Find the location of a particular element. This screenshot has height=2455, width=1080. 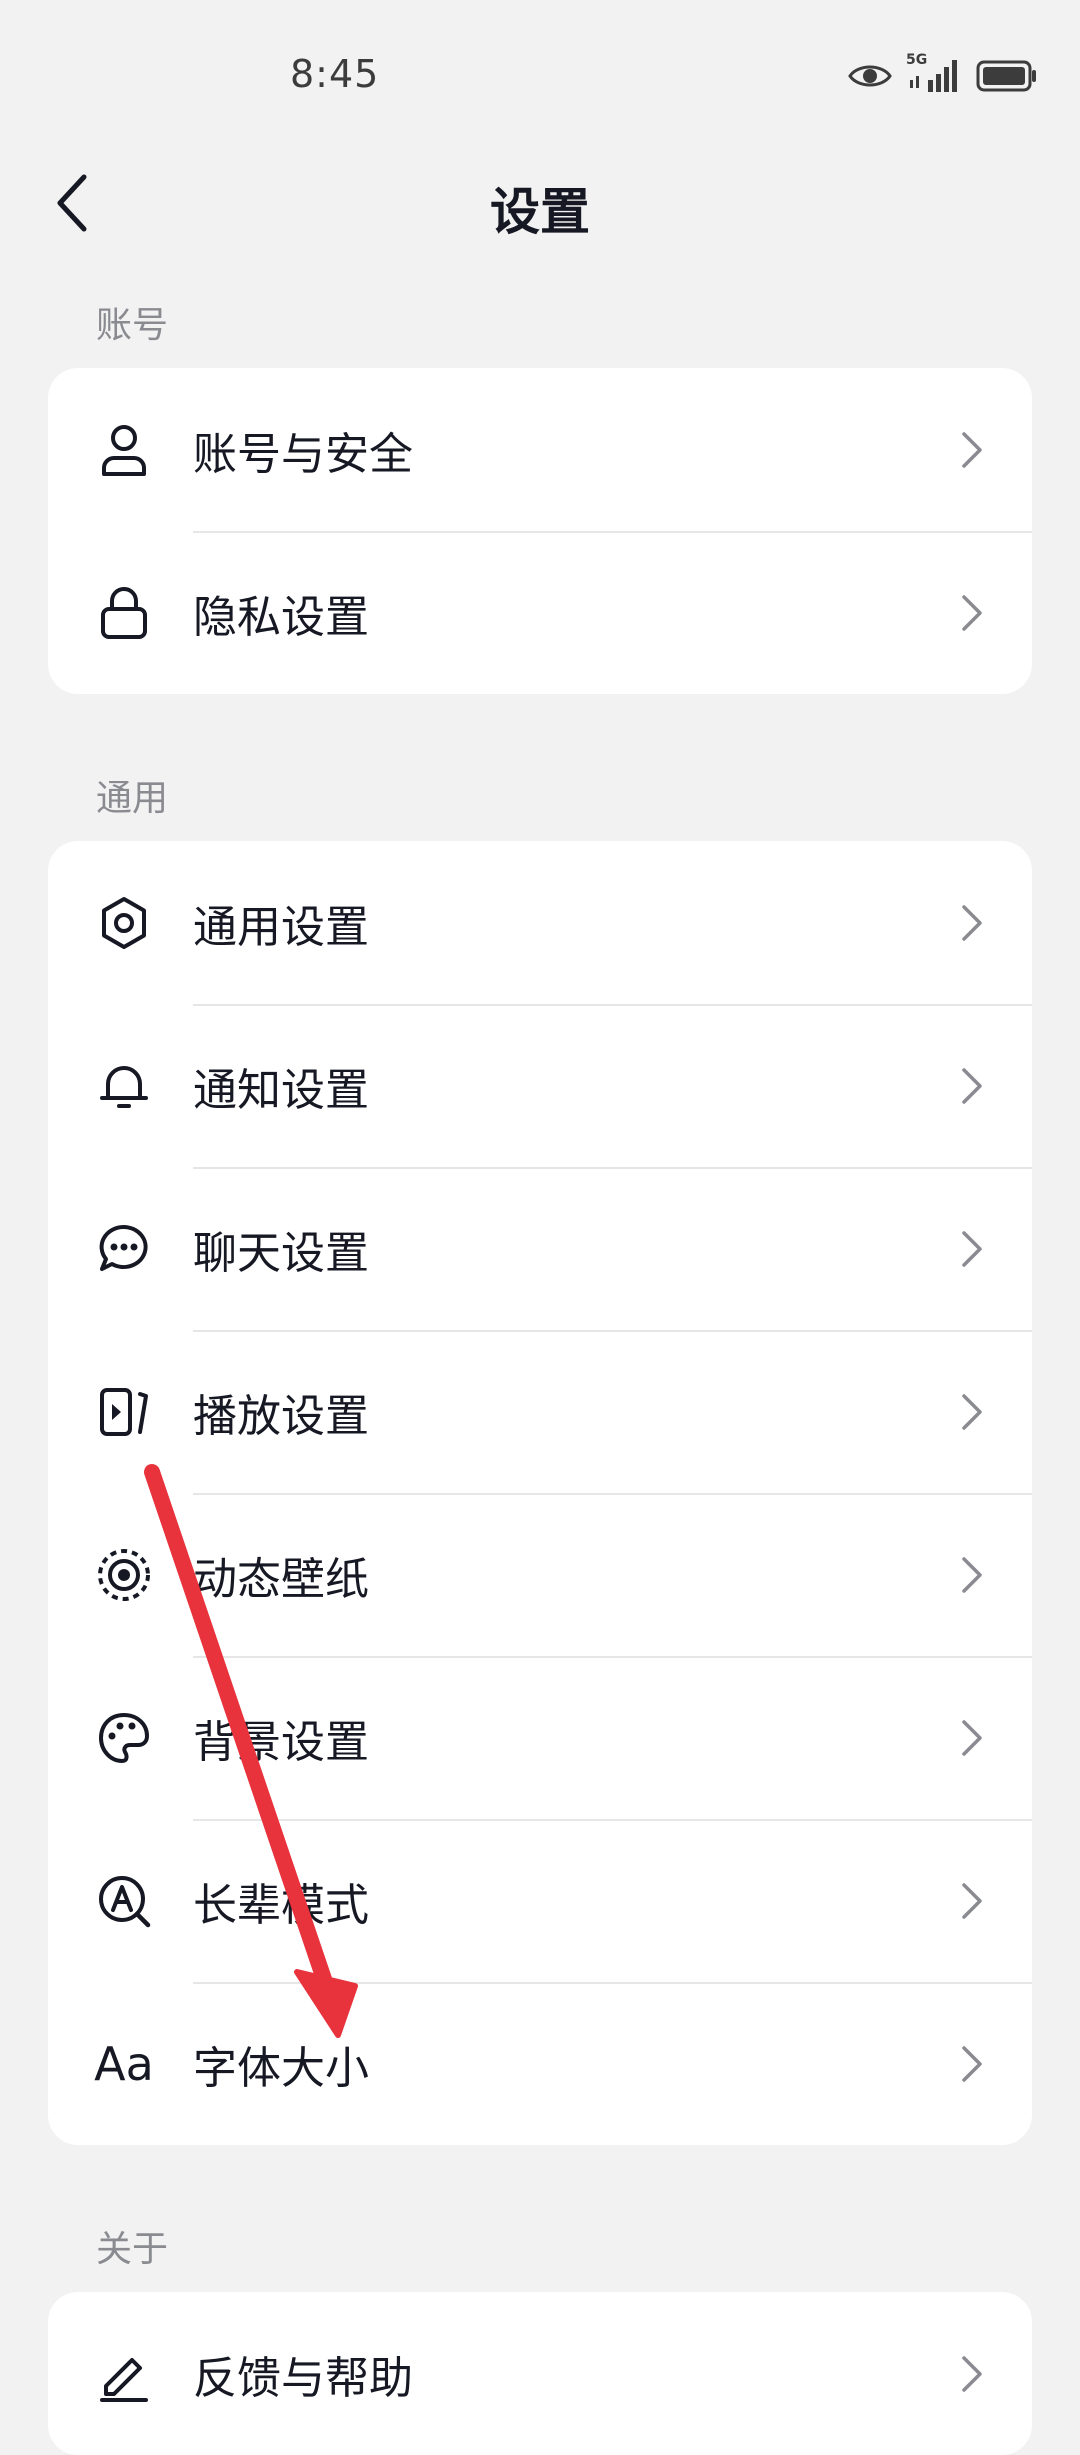

settings-row-general: 通用设置 is located at coordinates (540, 922).